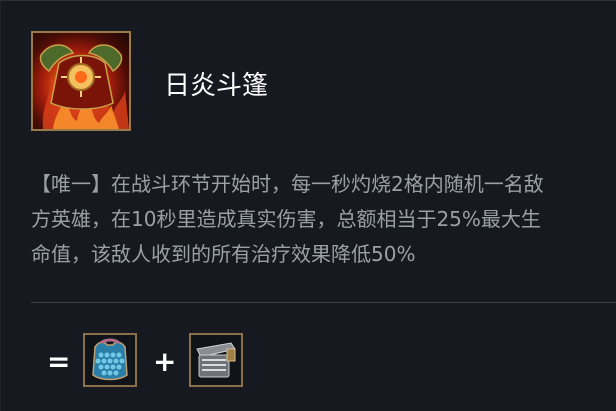 This screenshot has height=411, width=616. Describe the element at coordinates (59, 361) in the screenshot. I see `equals-sign: =` at that location.